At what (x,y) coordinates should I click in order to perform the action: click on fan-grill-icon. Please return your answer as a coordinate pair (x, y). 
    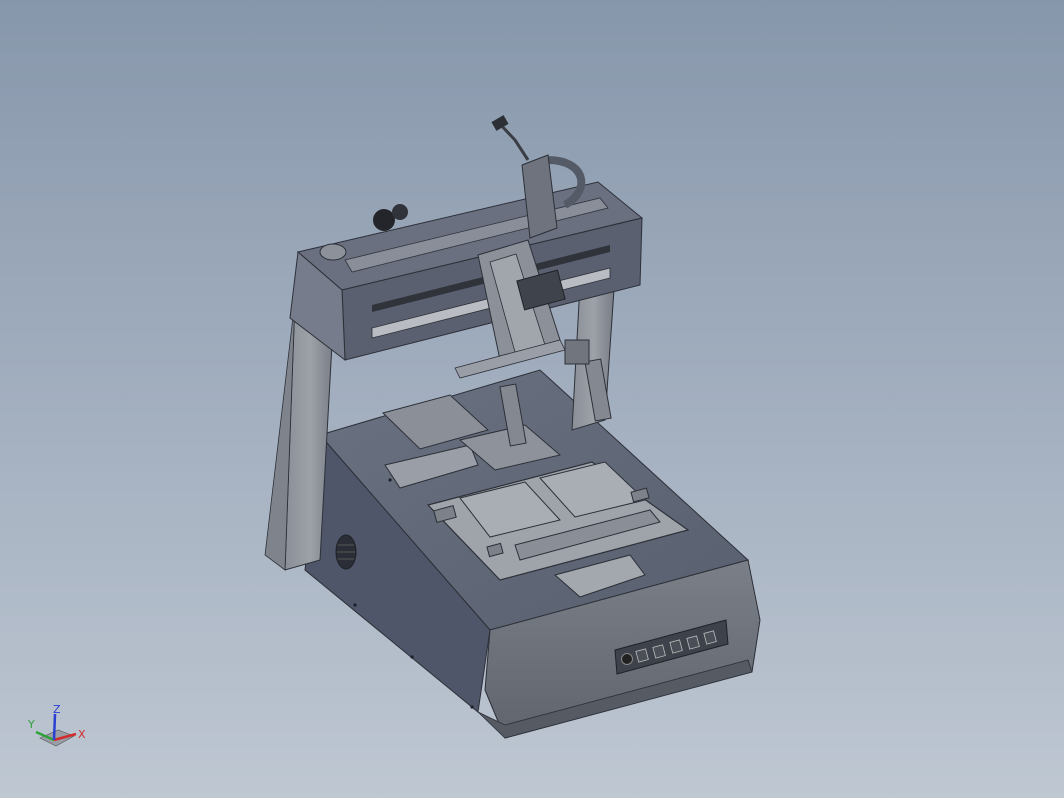
    Looking at the image, I should click on (346, 552).